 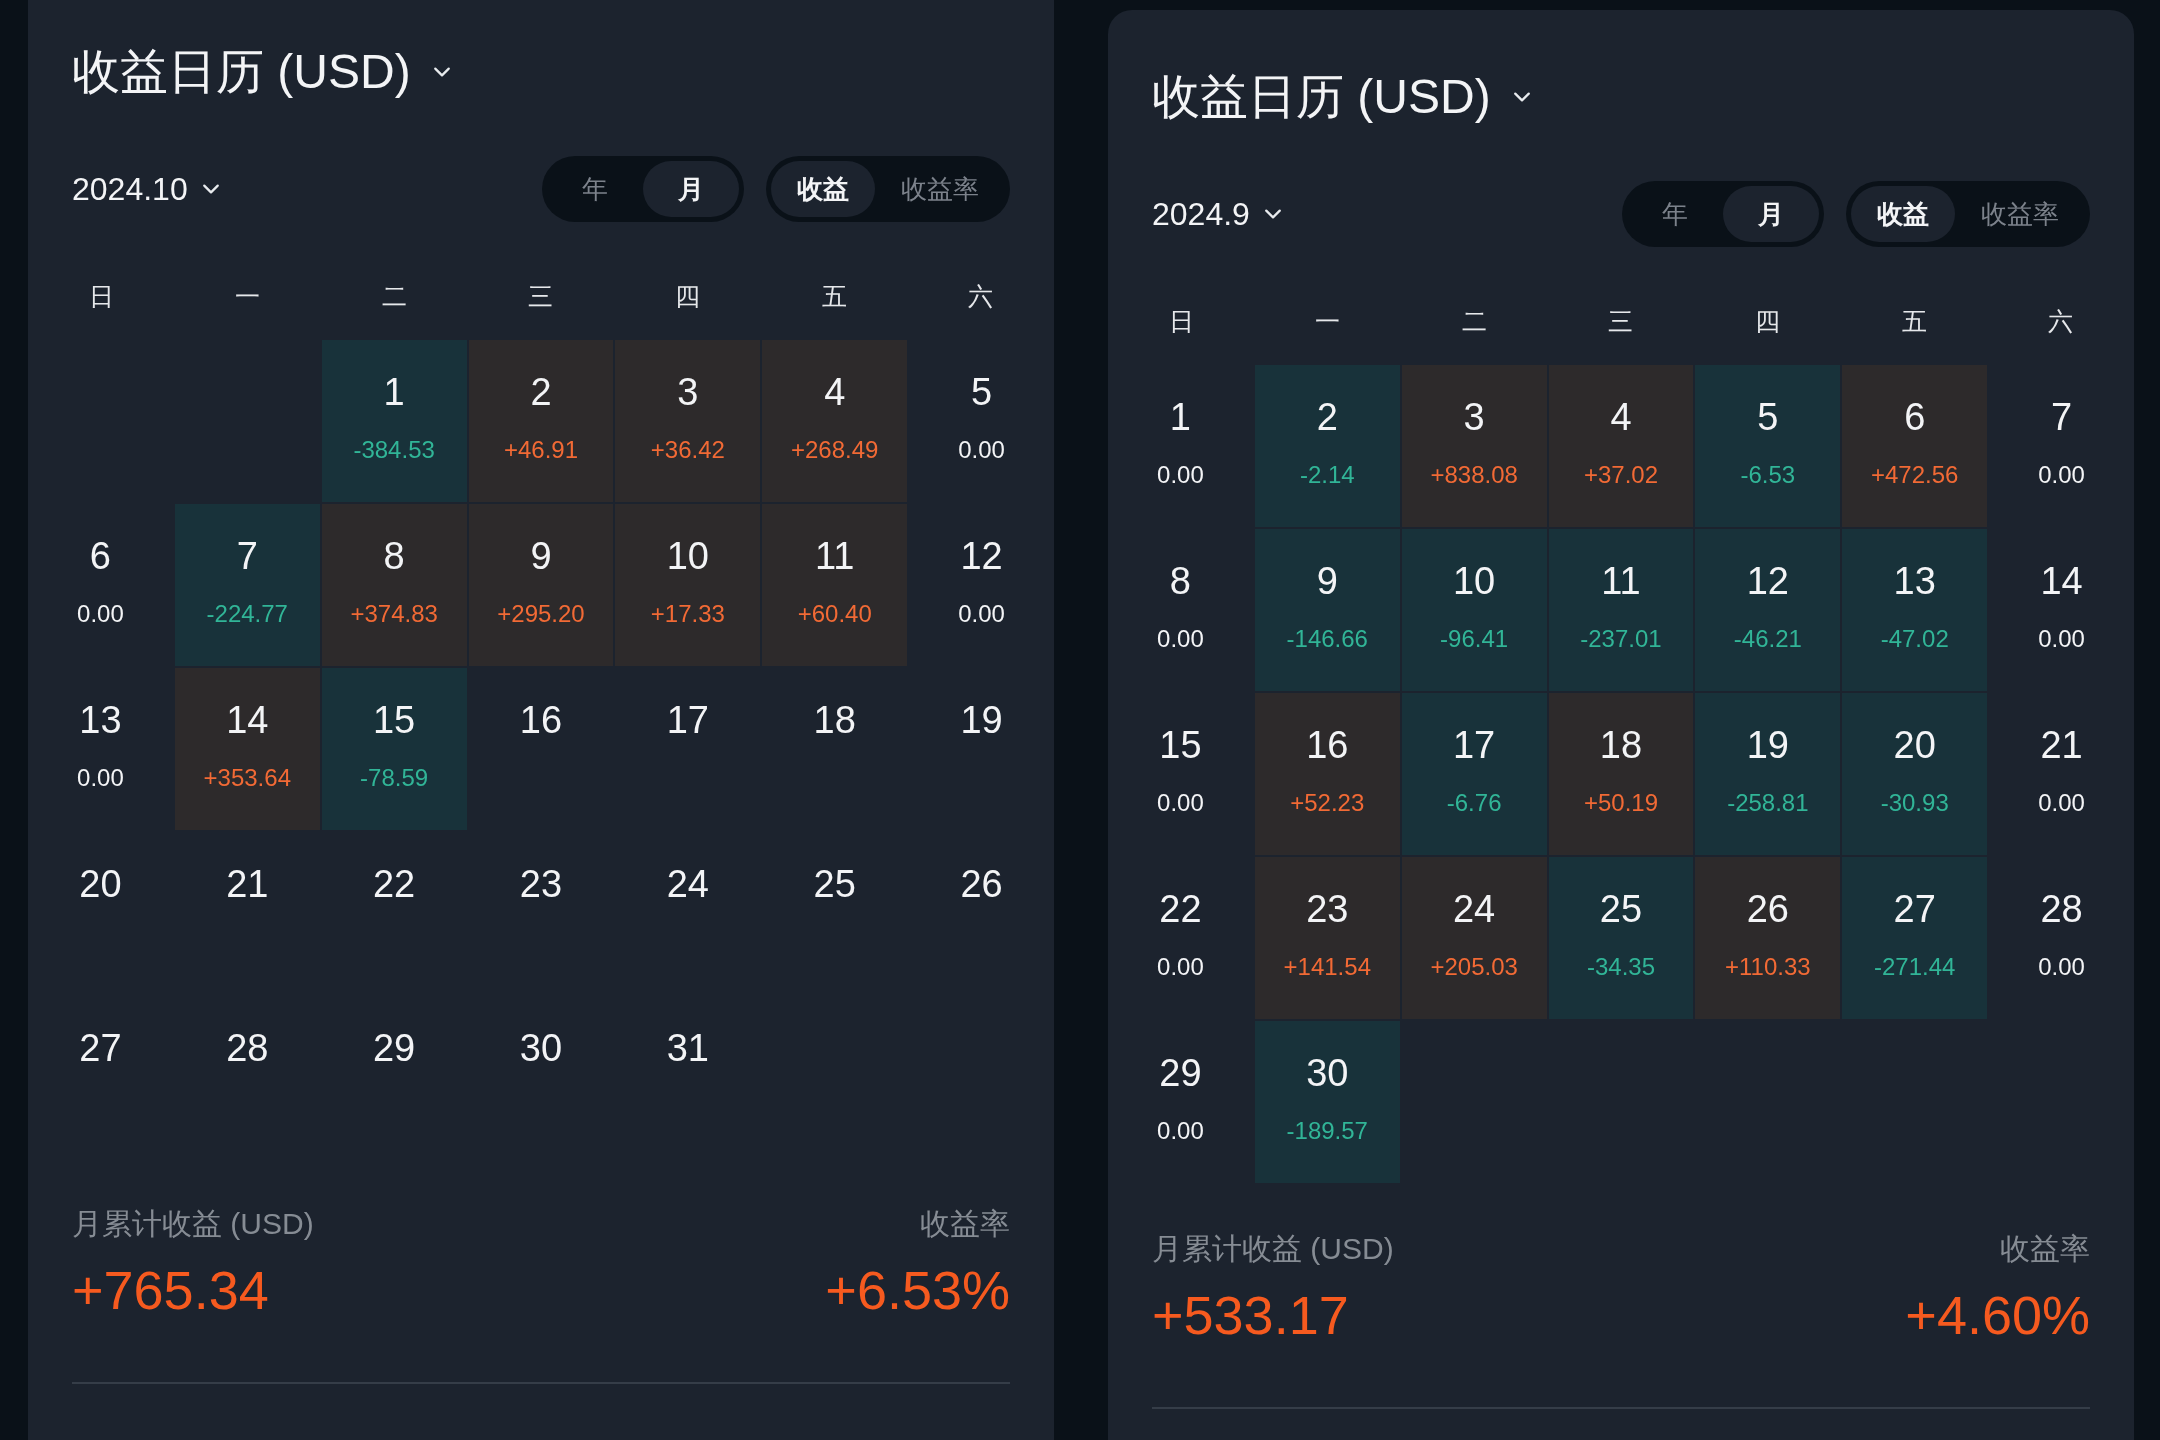 I want to click on weekday-label: 二, so click(x=1474, y=321).